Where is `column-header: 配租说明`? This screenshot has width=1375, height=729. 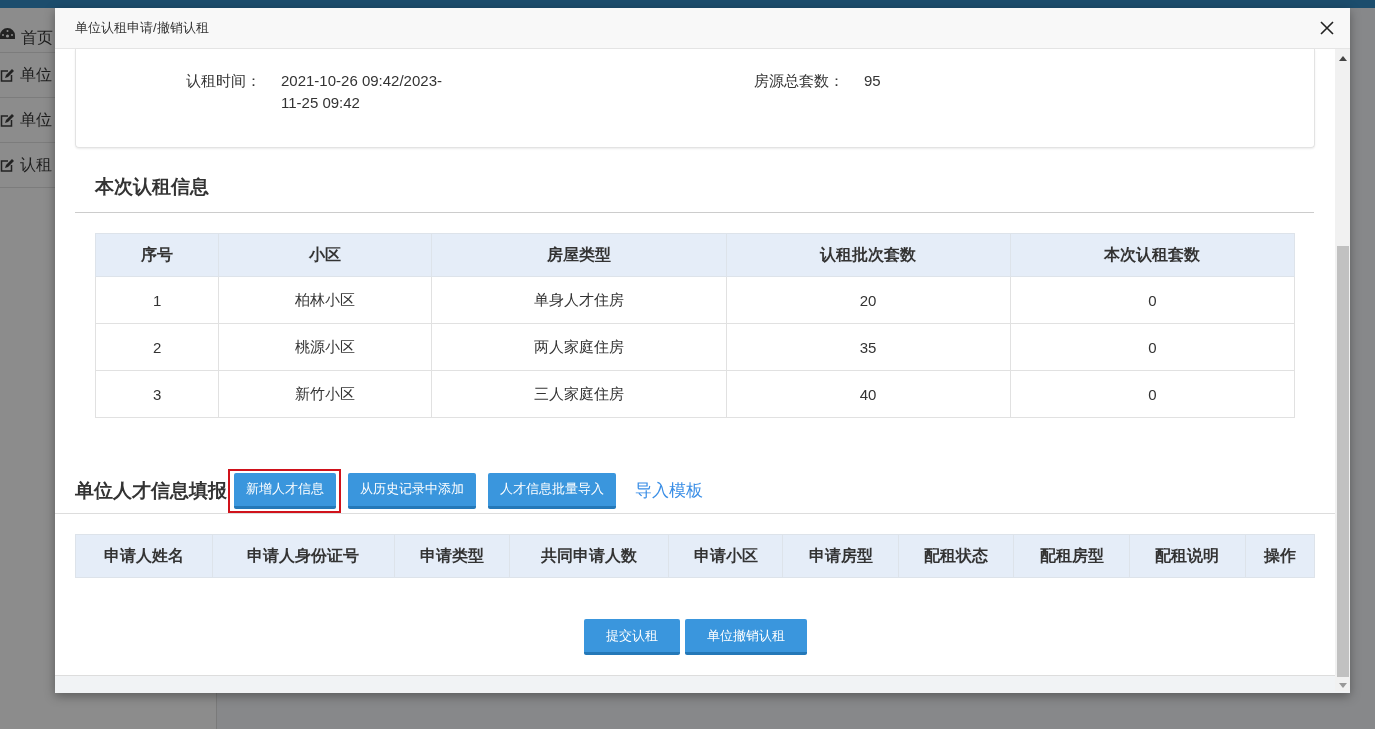
column-header: 配租说明 is located at coordinates (1187, 556).